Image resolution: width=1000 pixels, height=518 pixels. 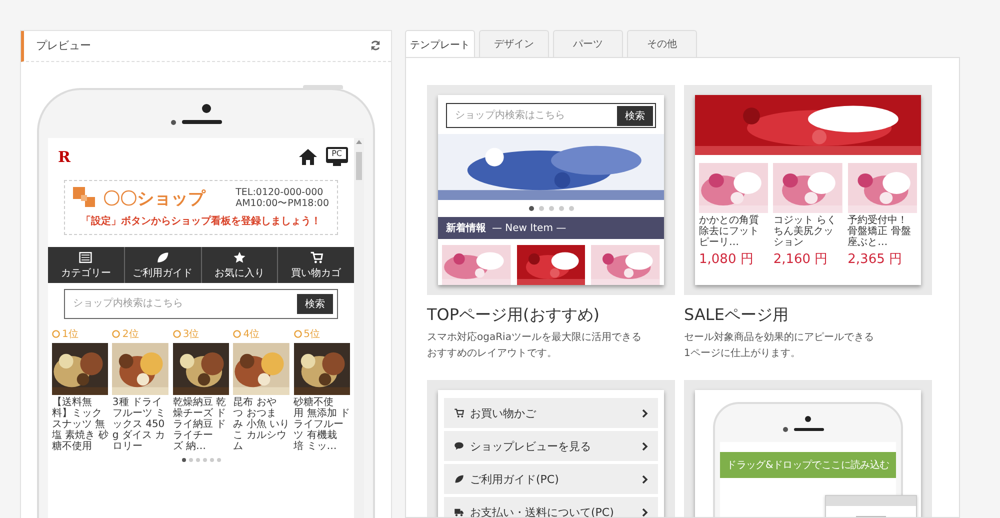 What do you see at coordinates (440, 44) in the screenshot?
I see `tab: テンプレート` at bounding box center [440, 44].